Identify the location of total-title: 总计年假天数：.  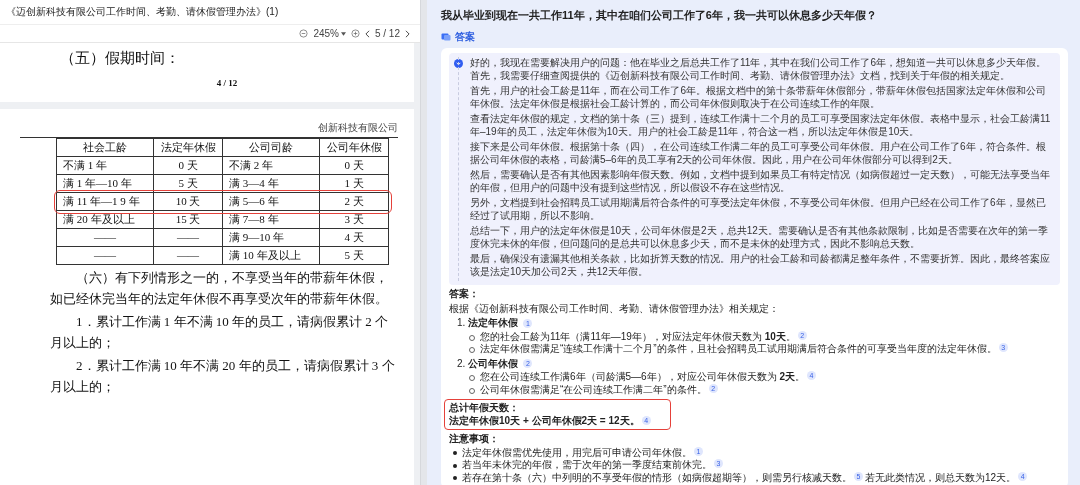
(484, 408).